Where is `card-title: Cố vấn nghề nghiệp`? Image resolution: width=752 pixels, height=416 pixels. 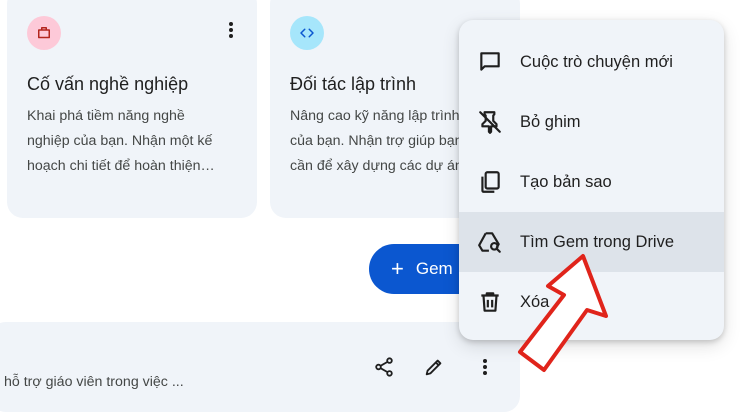
card-title: Cố vấn nghề nghiệp is located at coordinates (108, 84).